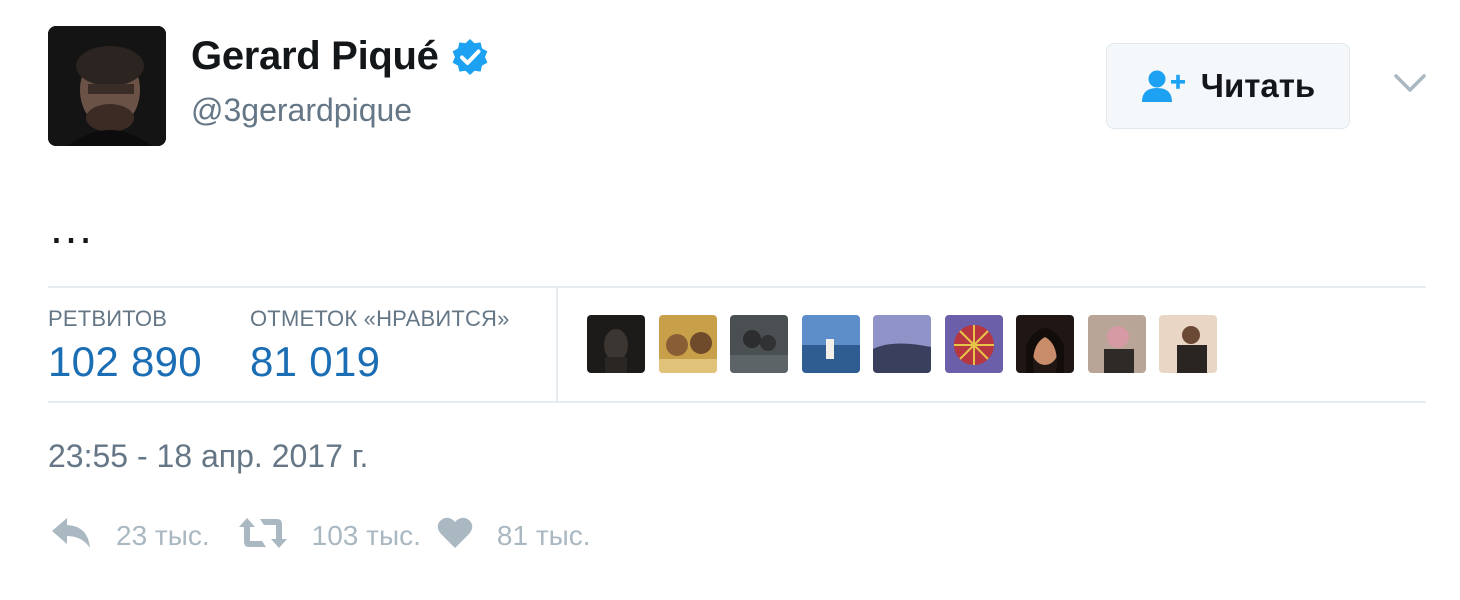  I want to click on follow-button: Читать, so click(1228, 86).